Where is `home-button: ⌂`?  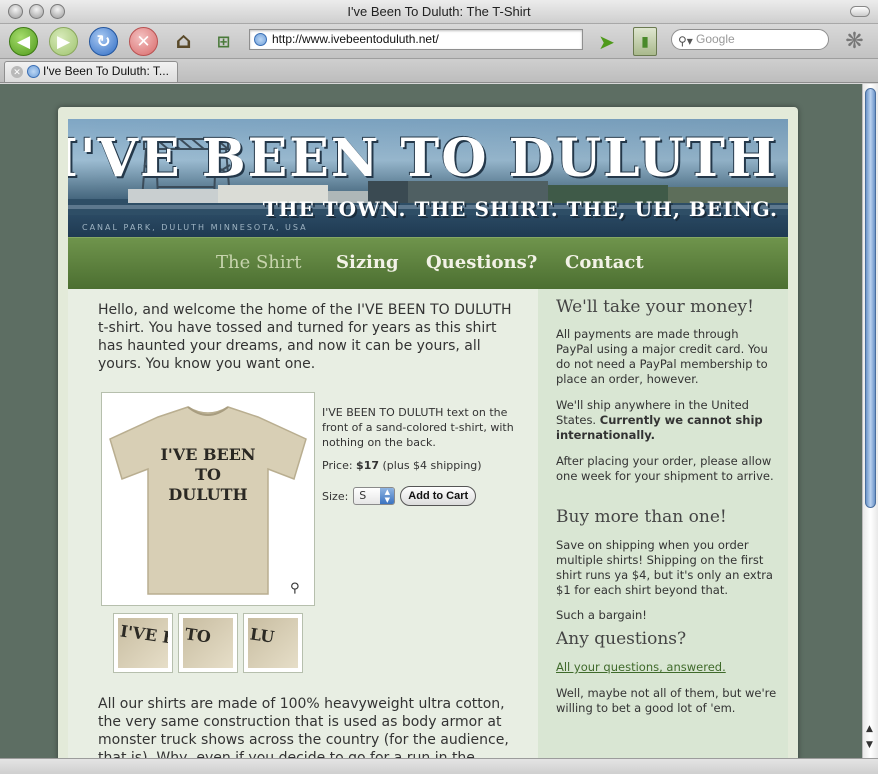 home-button: ⌂ is located at coordinates (183, 41).